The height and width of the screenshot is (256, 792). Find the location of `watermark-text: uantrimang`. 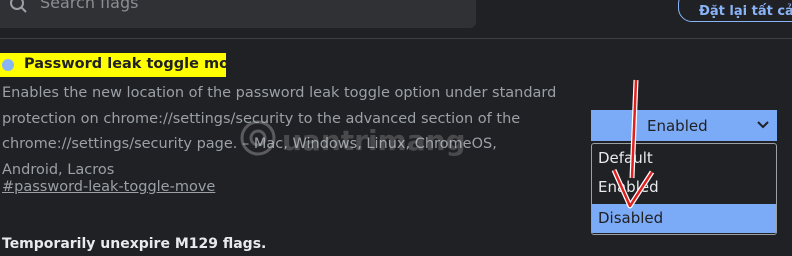

watermark-text: uantrimang is located at coordinates (374, 140).